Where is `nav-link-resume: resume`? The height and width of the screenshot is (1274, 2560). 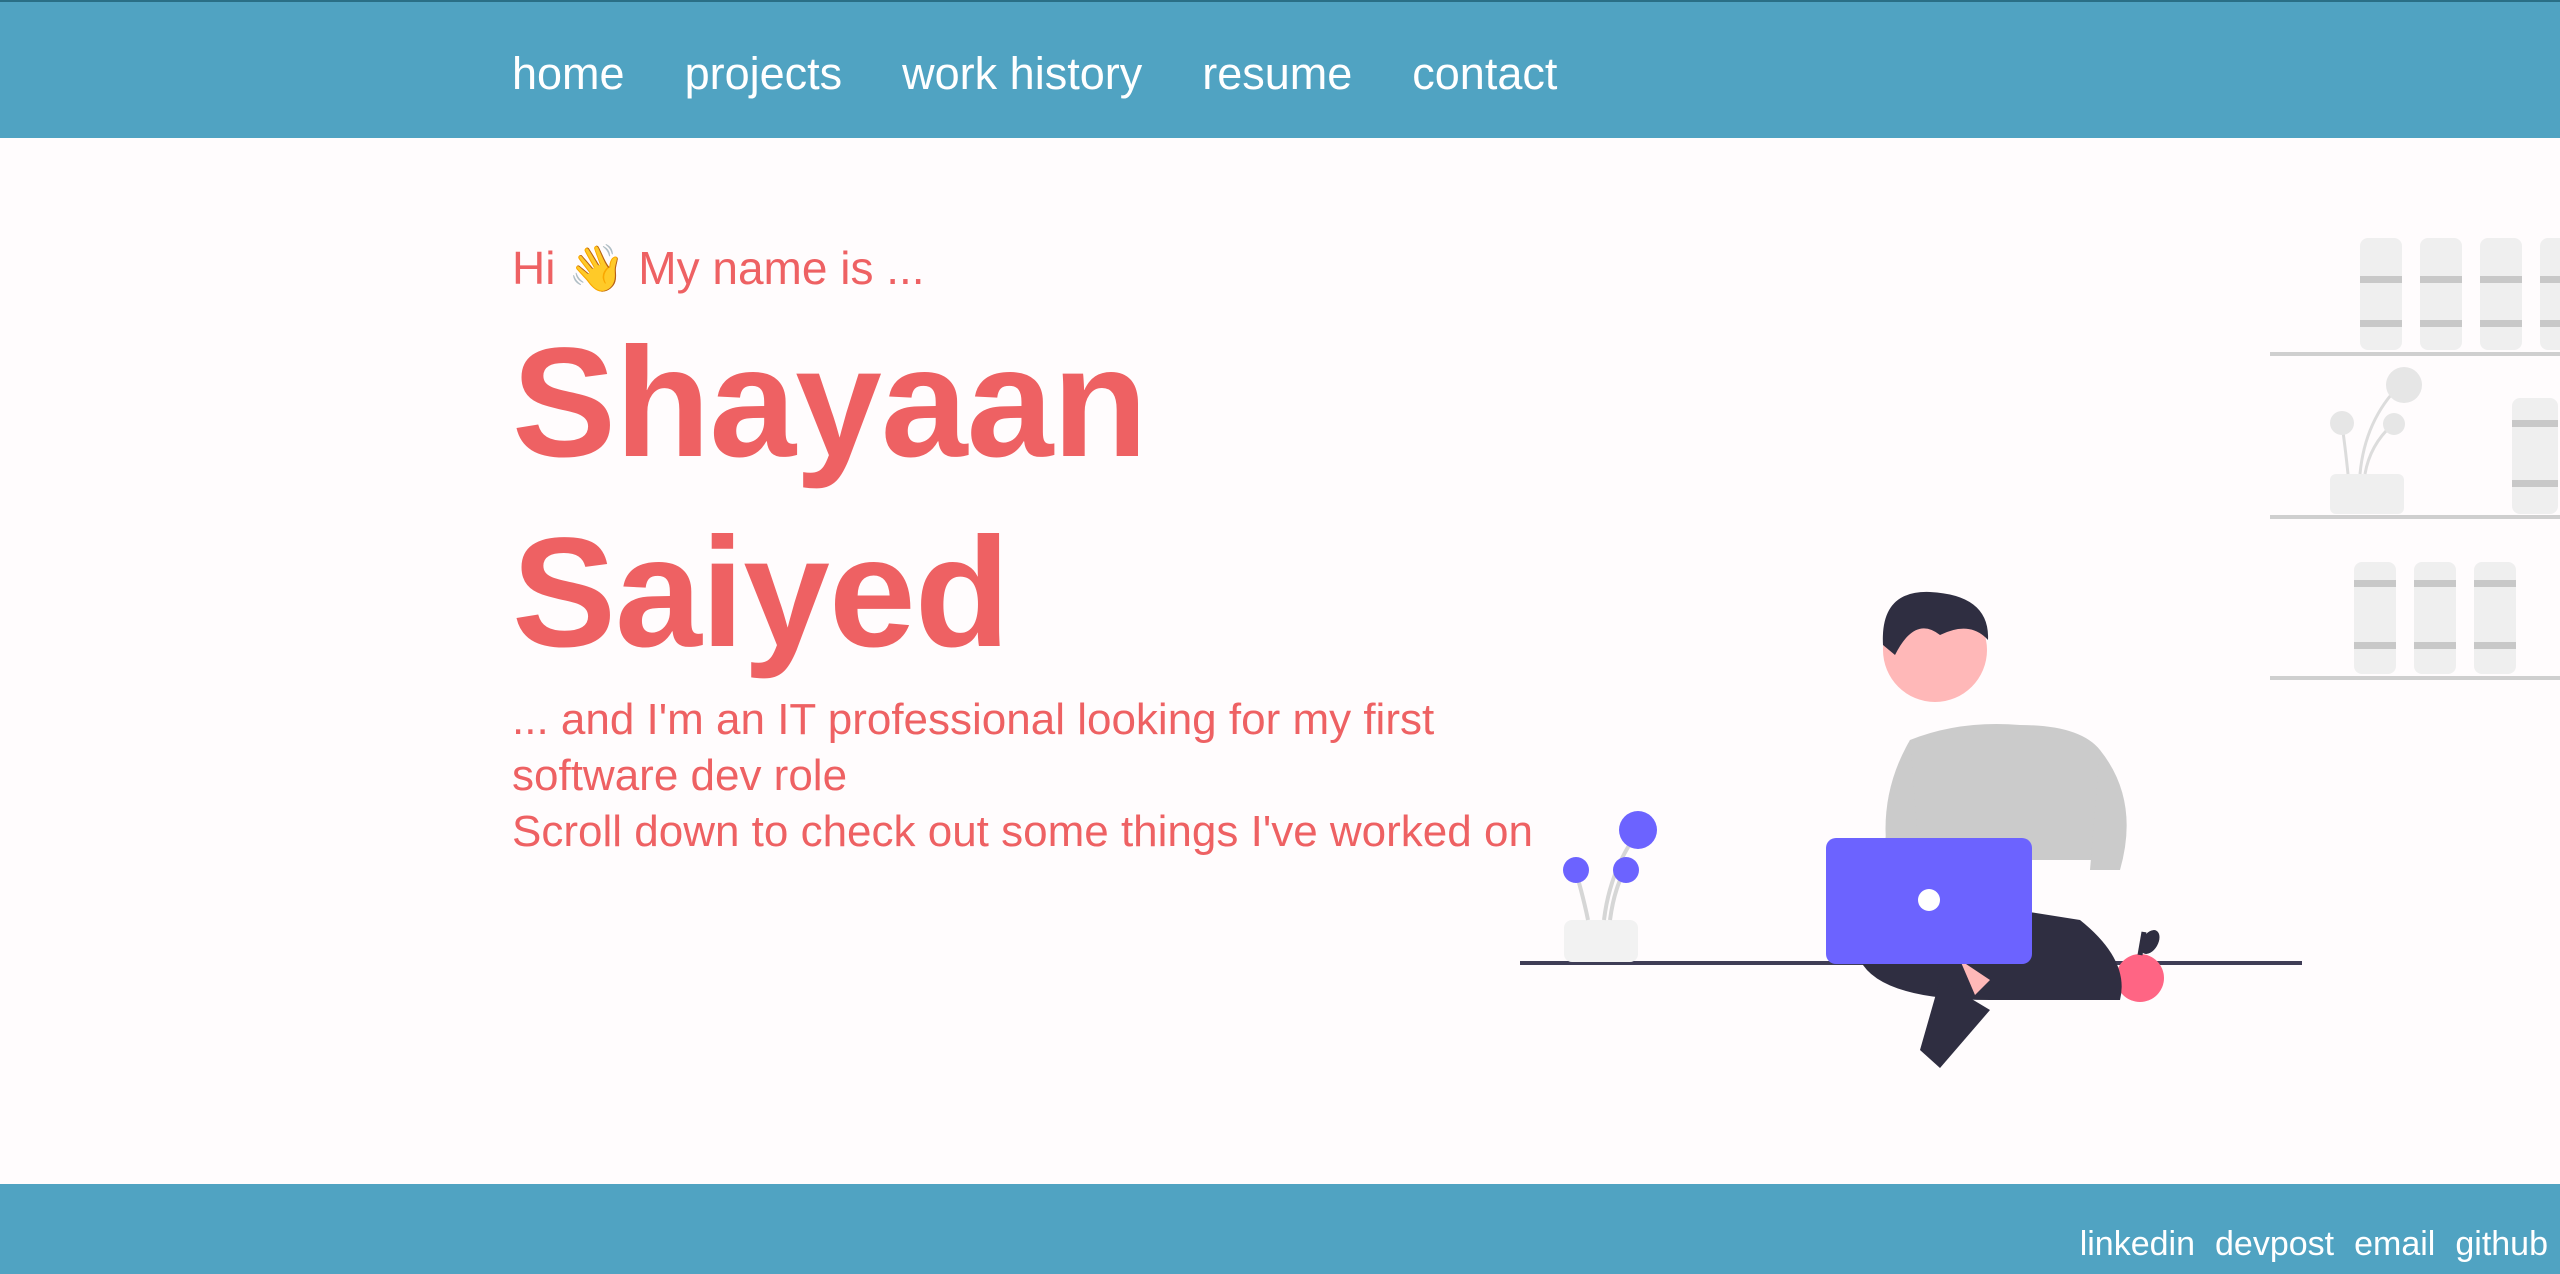
nav-link-resume: resume is located at coordinates (1277, 74).